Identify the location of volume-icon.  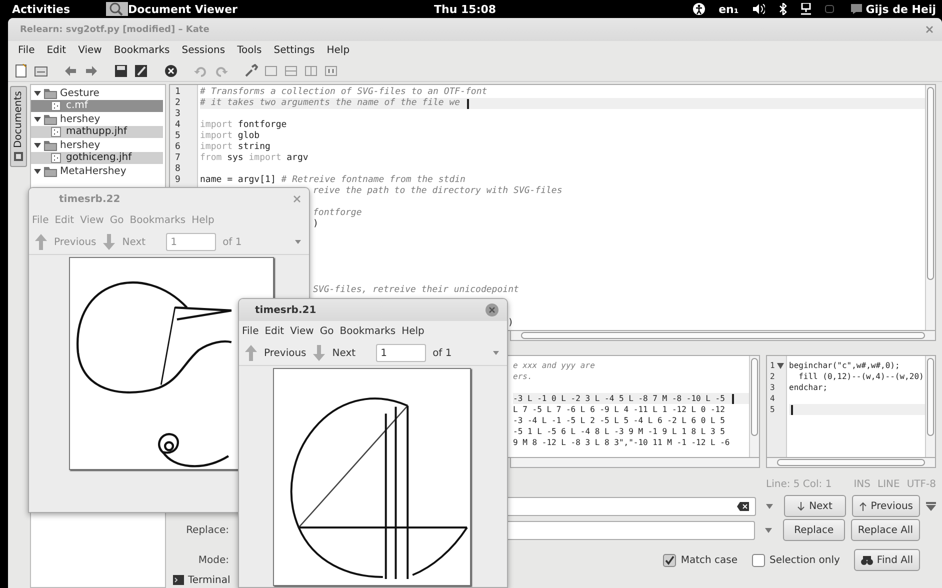
(758, 9).